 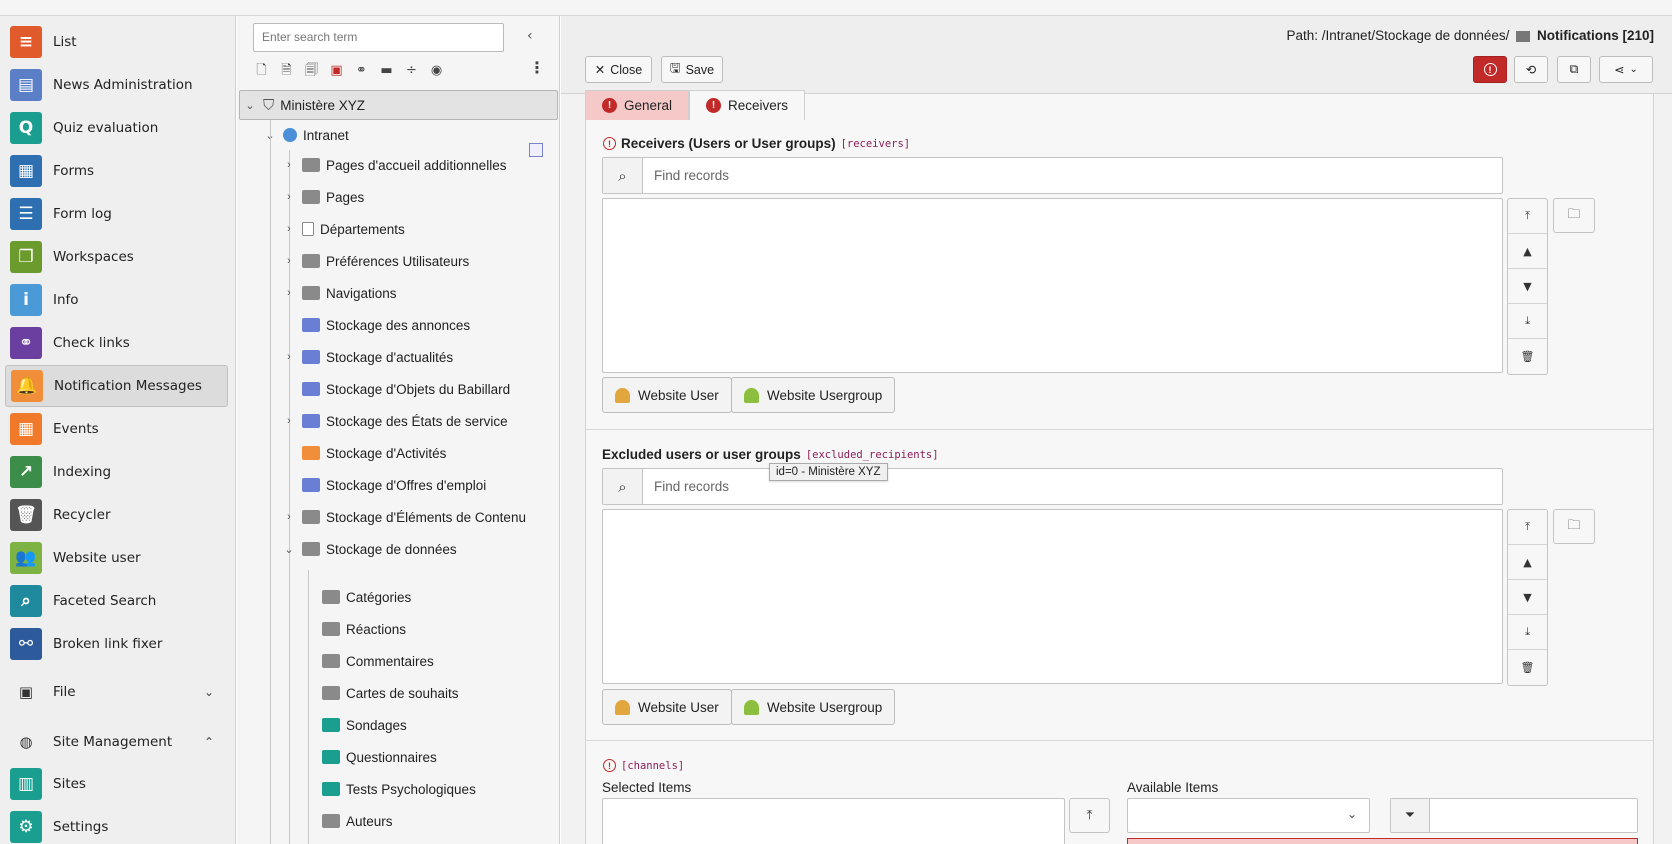 What do you see at coordinates (261, 70) in the screenshot?
I see `new-page-icon: 🗋` at bounding box center [261, 70].